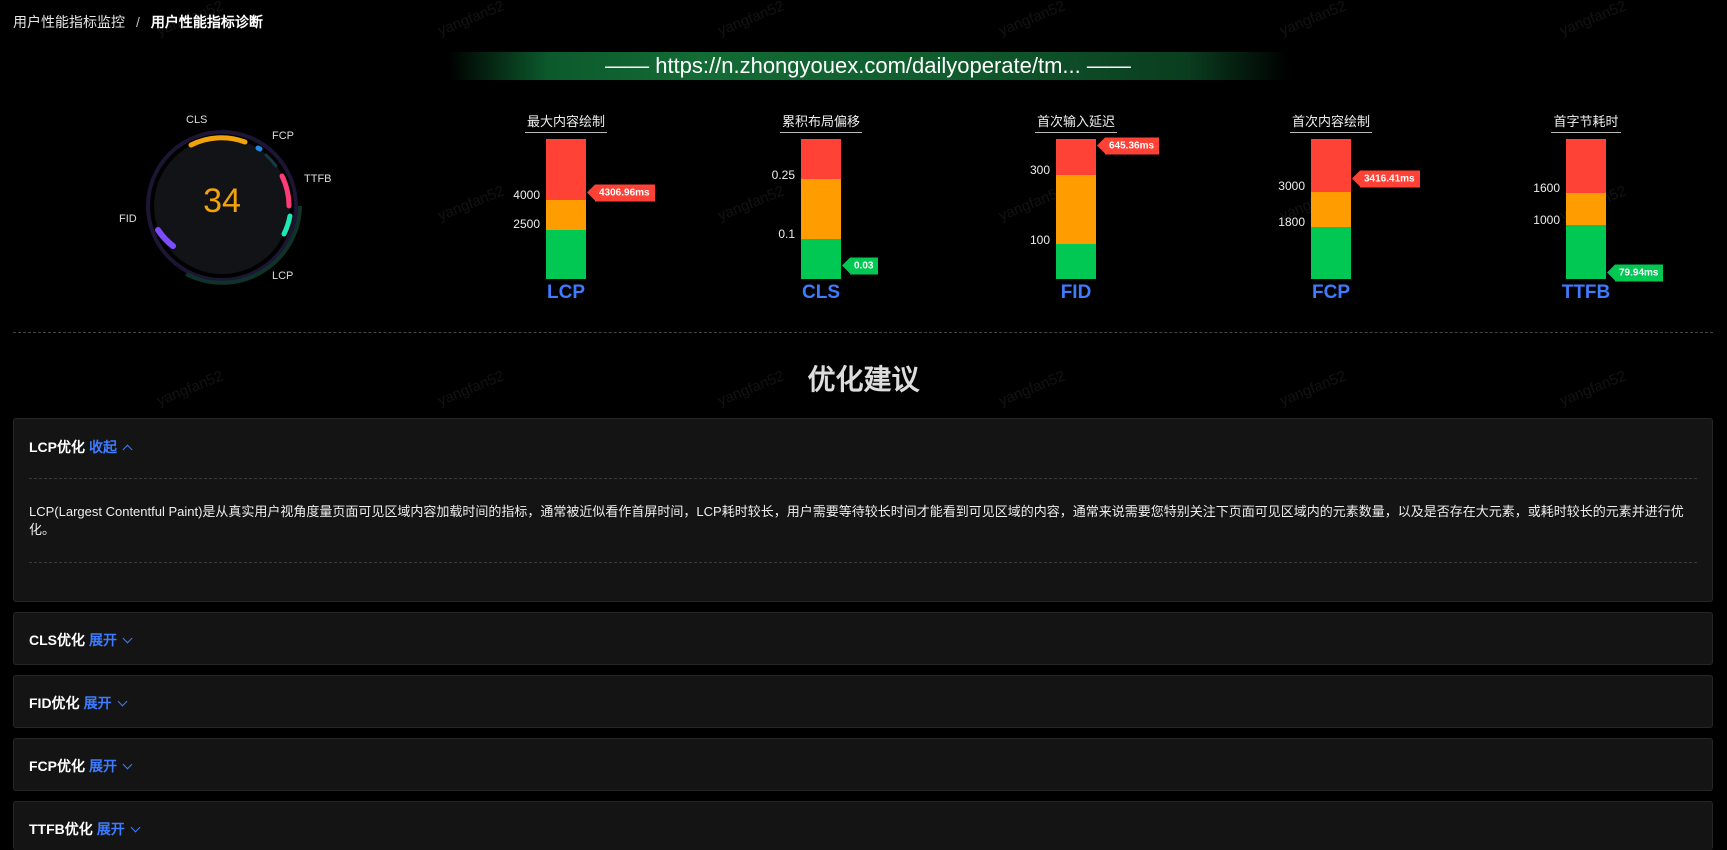 This screenshot has width=1727, height=850. Describe the element at coordinates (863, 332) in the screenshot. I see `section-divider` at that location.